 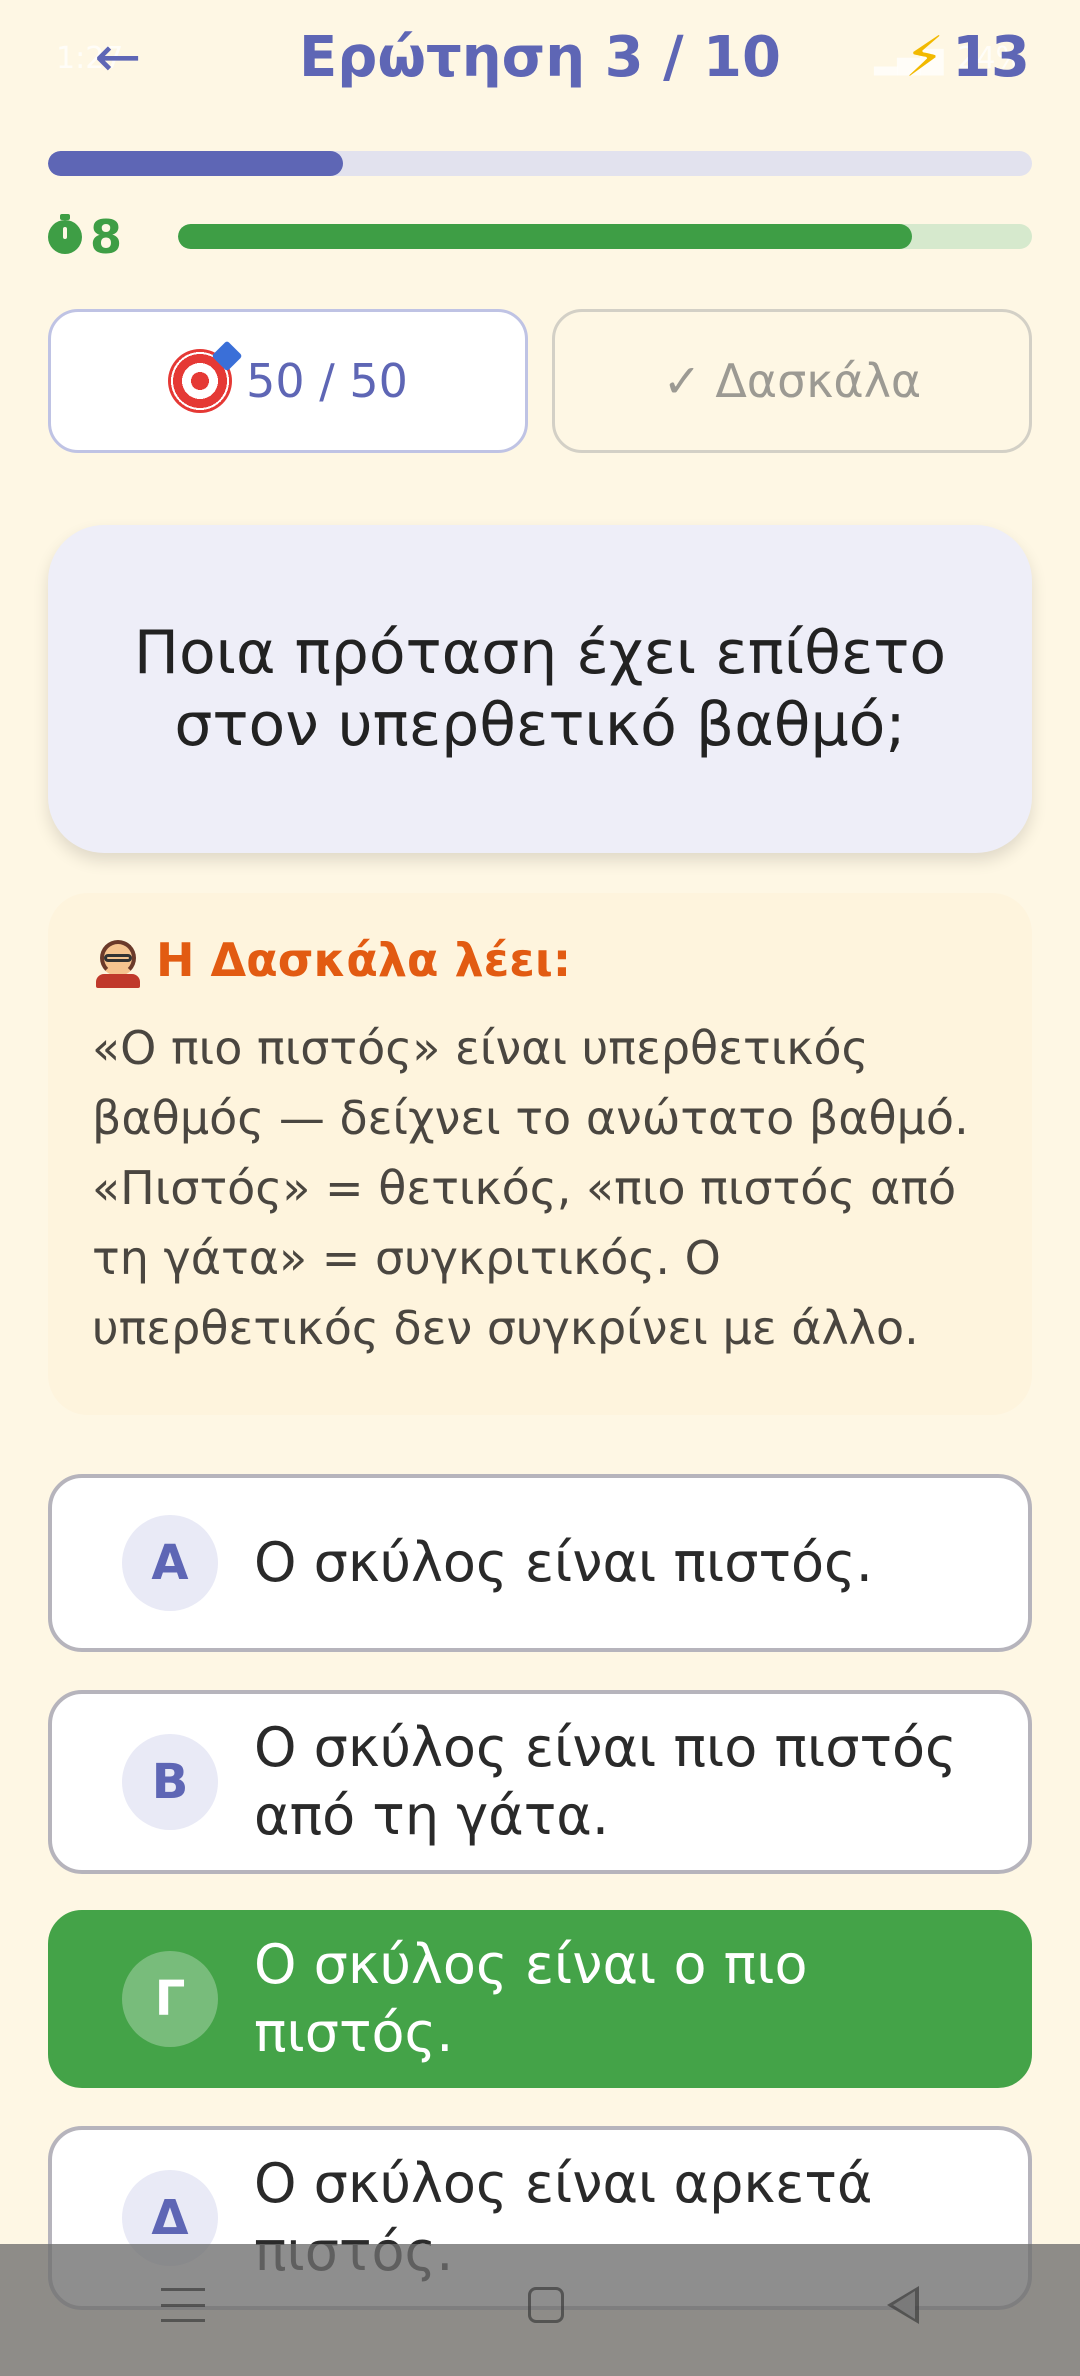 I want to click on question-progress-bar, so click(x=540, y=163).